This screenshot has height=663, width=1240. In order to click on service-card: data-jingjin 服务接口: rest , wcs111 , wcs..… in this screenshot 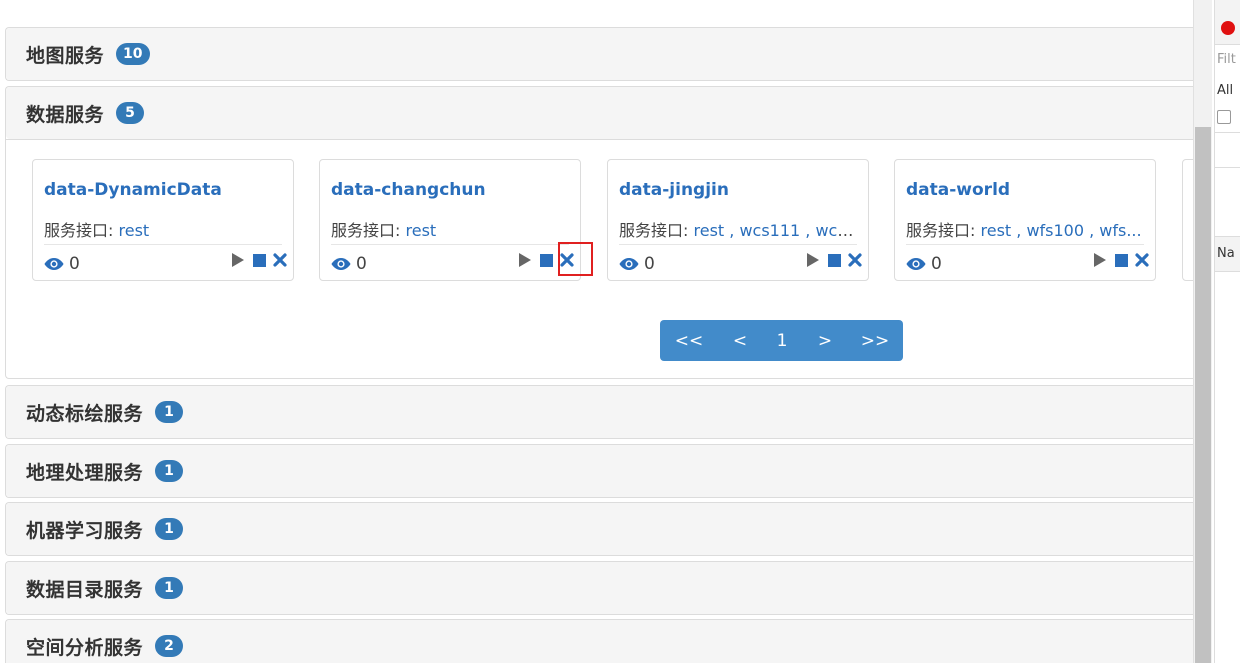, I will do `click(738, 220)`.